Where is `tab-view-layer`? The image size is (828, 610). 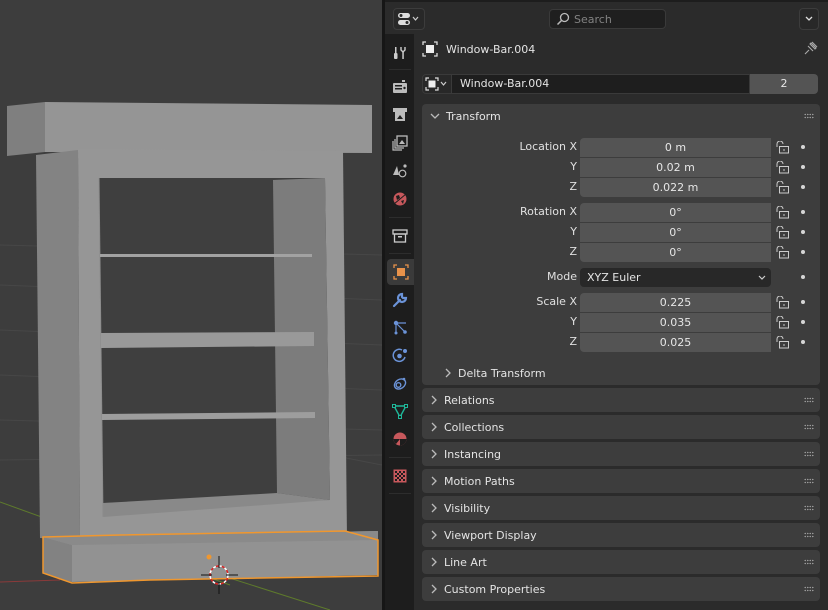 tab-view-layer is located at coordinates (399, 143).